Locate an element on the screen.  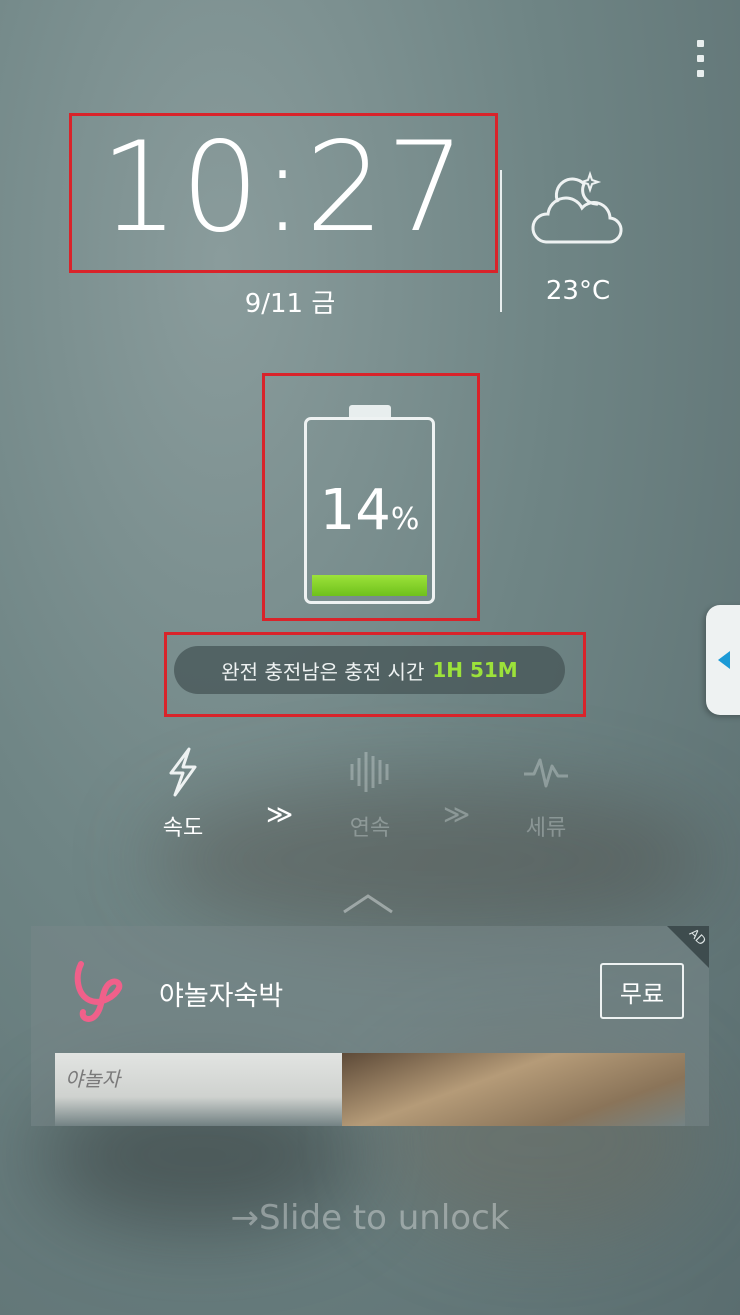
mode-label: 속도 is located at coordinates (183, 828).